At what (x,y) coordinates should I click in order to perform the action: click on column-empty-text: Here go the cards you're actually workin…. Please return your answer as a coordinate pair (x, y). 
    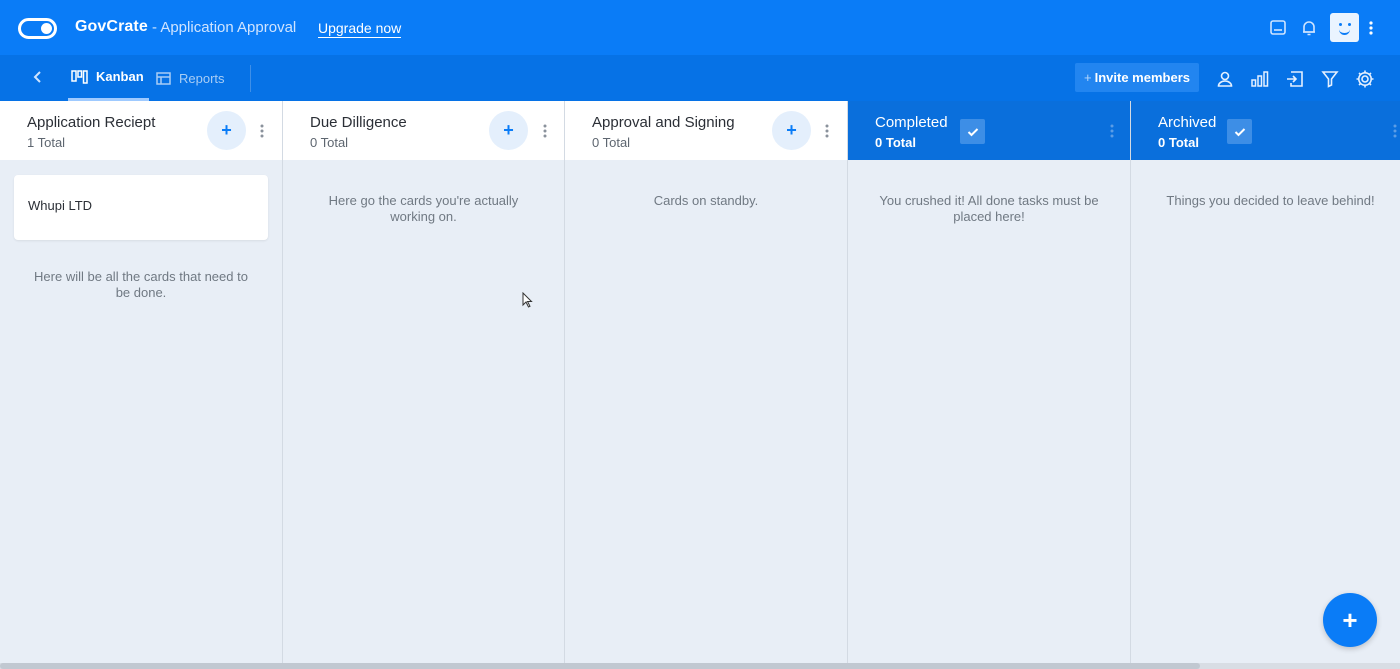
    Looking at the image, I should click on (423, 208).